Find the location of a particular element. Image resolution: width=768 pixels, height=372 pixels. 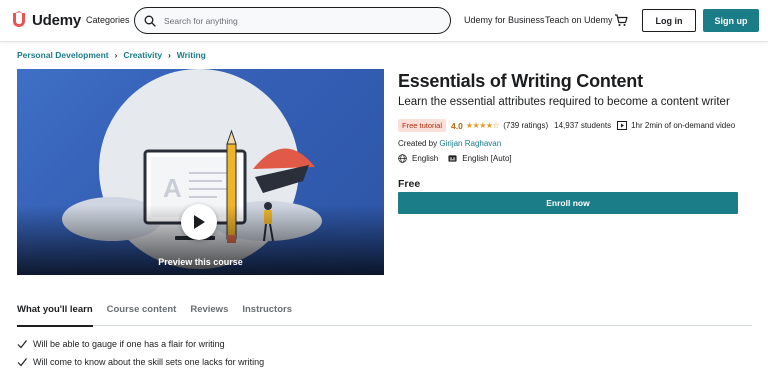

language-row: English English [Auto] is located at coordinates (455, 158).